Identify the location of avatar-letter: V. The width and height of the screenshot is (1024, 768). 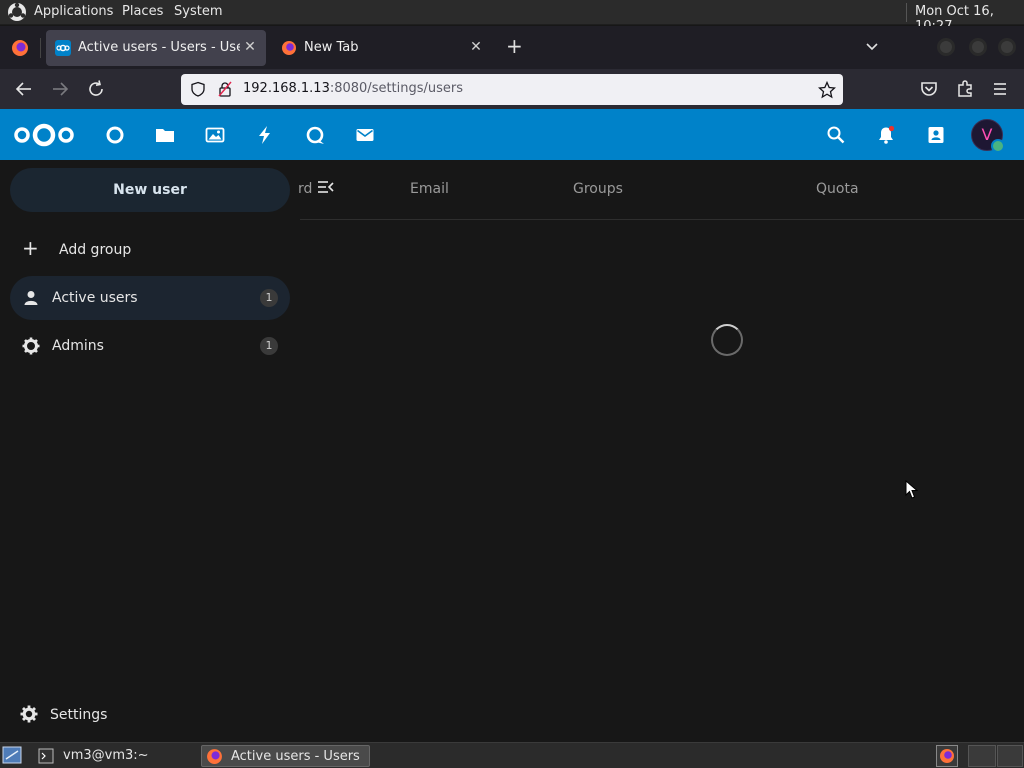
(987, 134).